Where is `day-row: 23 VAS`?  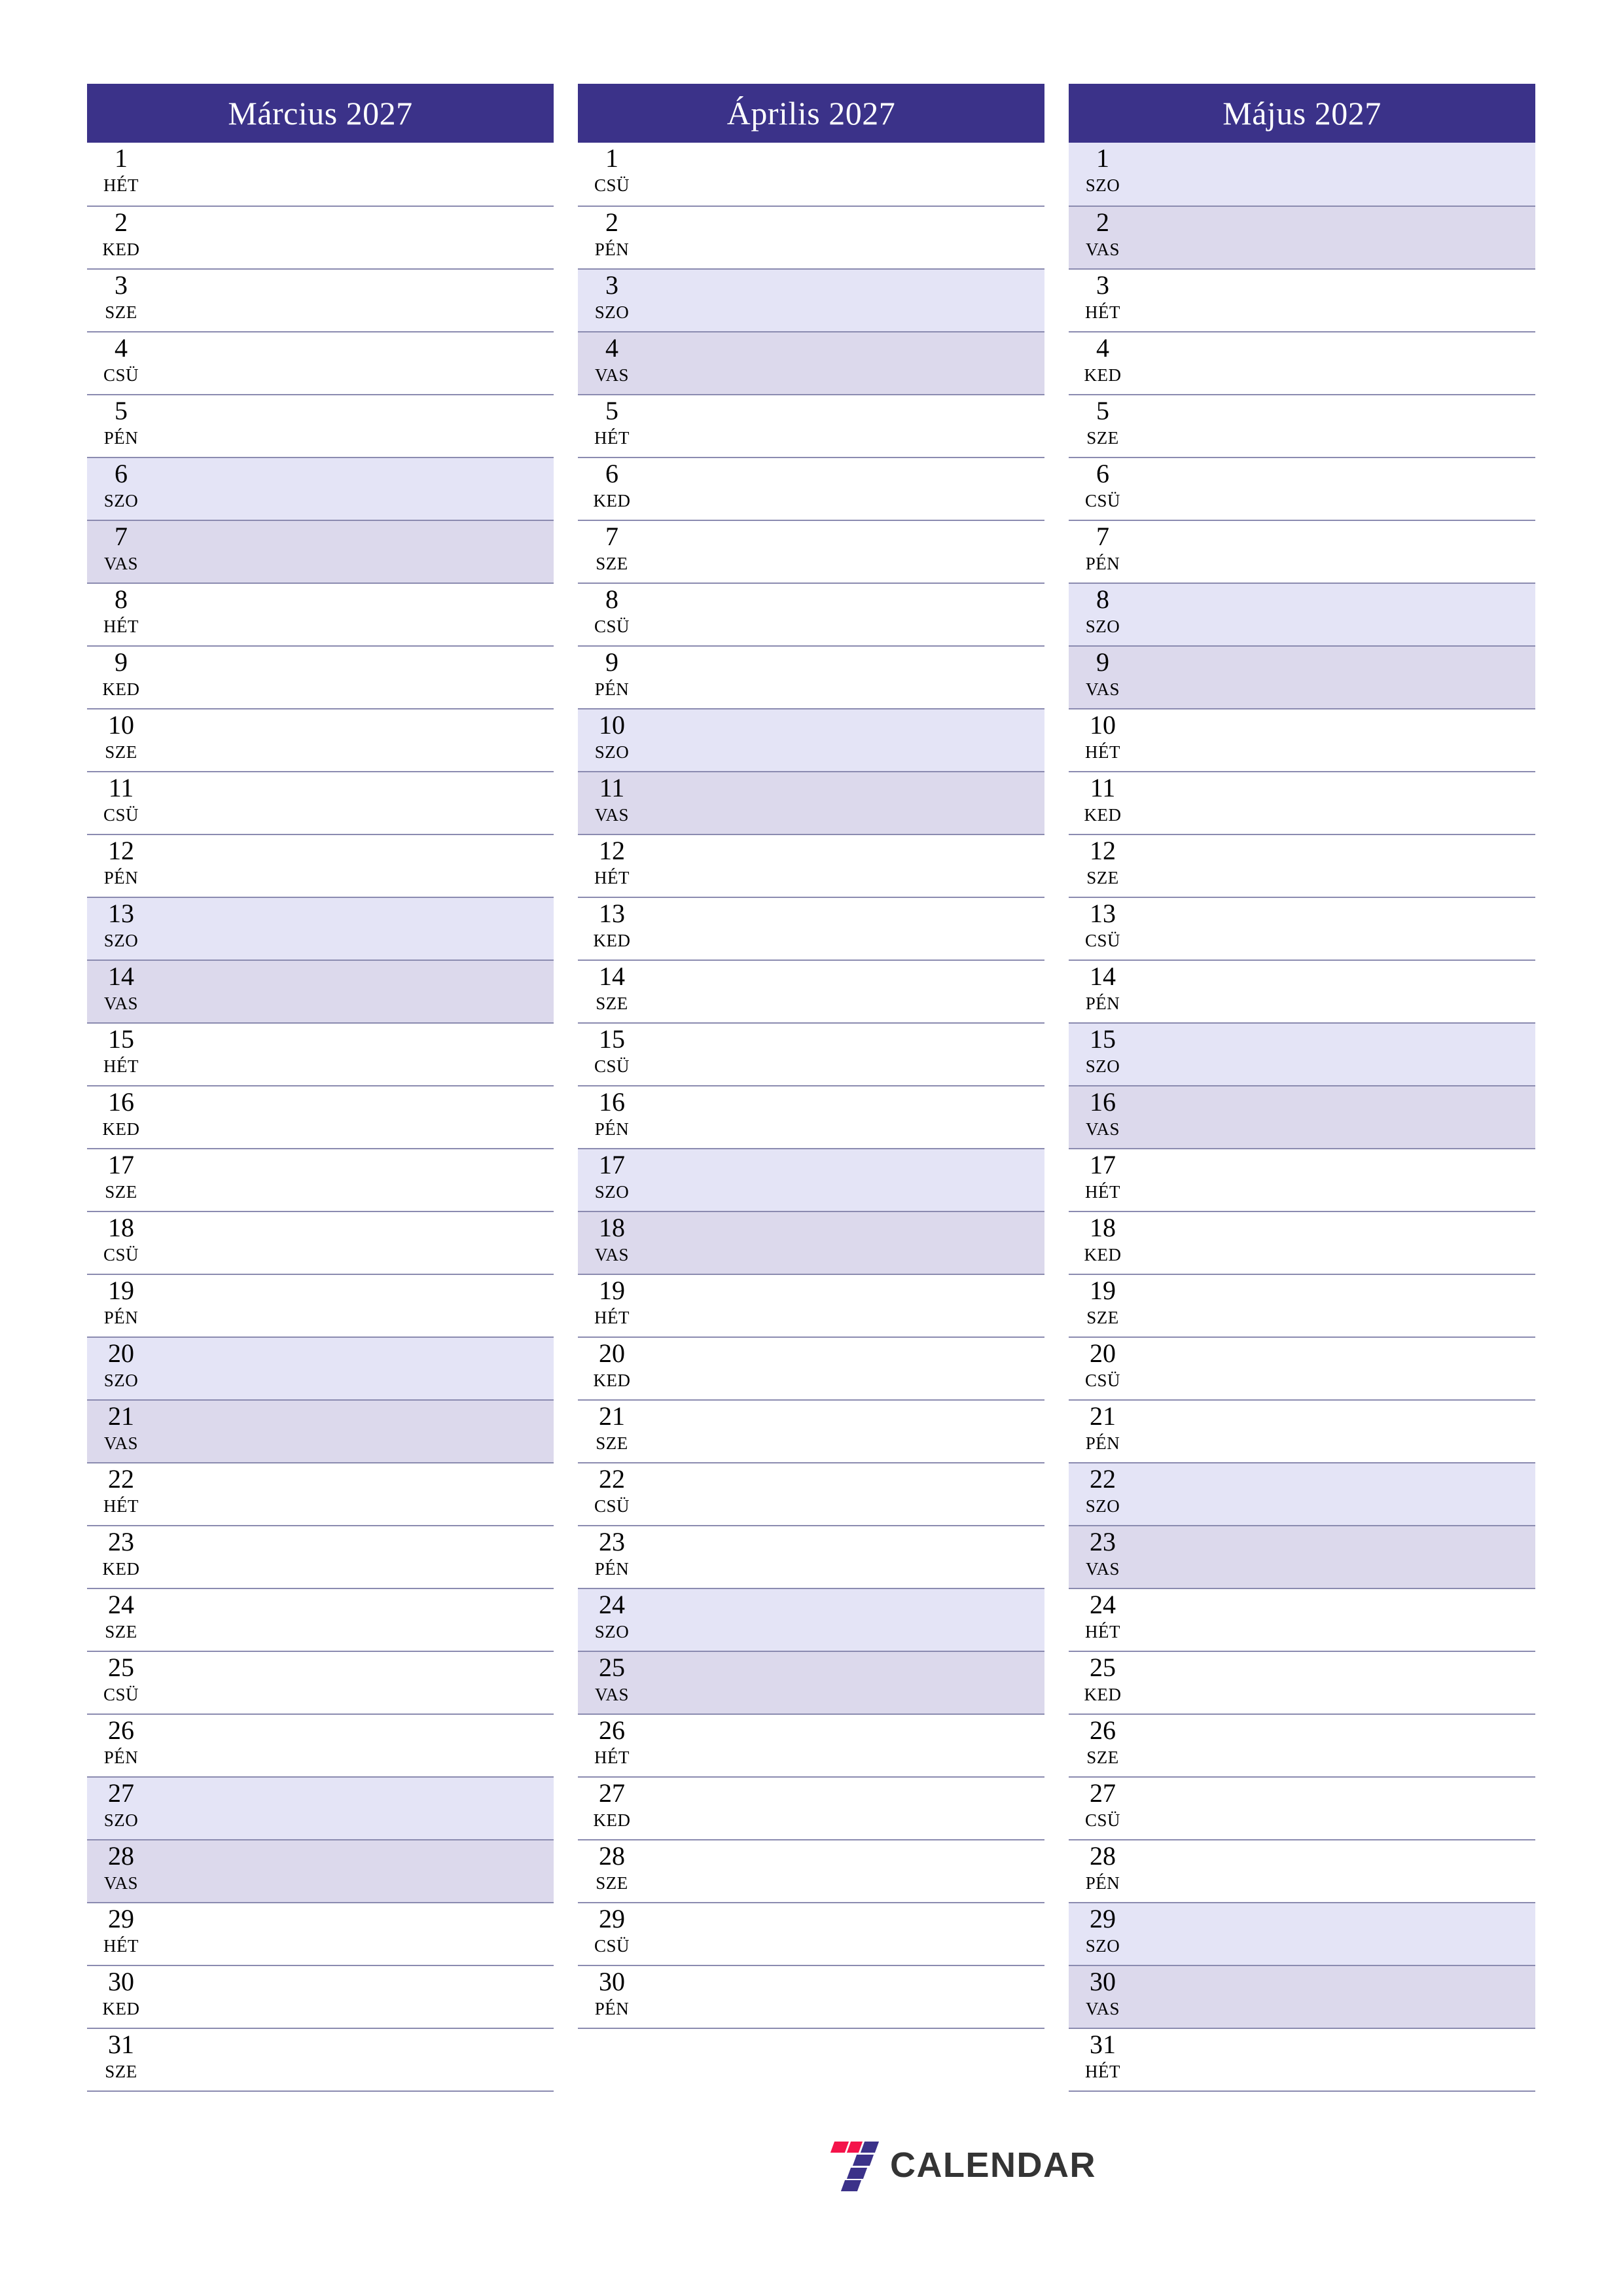 day-row: 23 VAS is located at coordinates (1302, 1556).